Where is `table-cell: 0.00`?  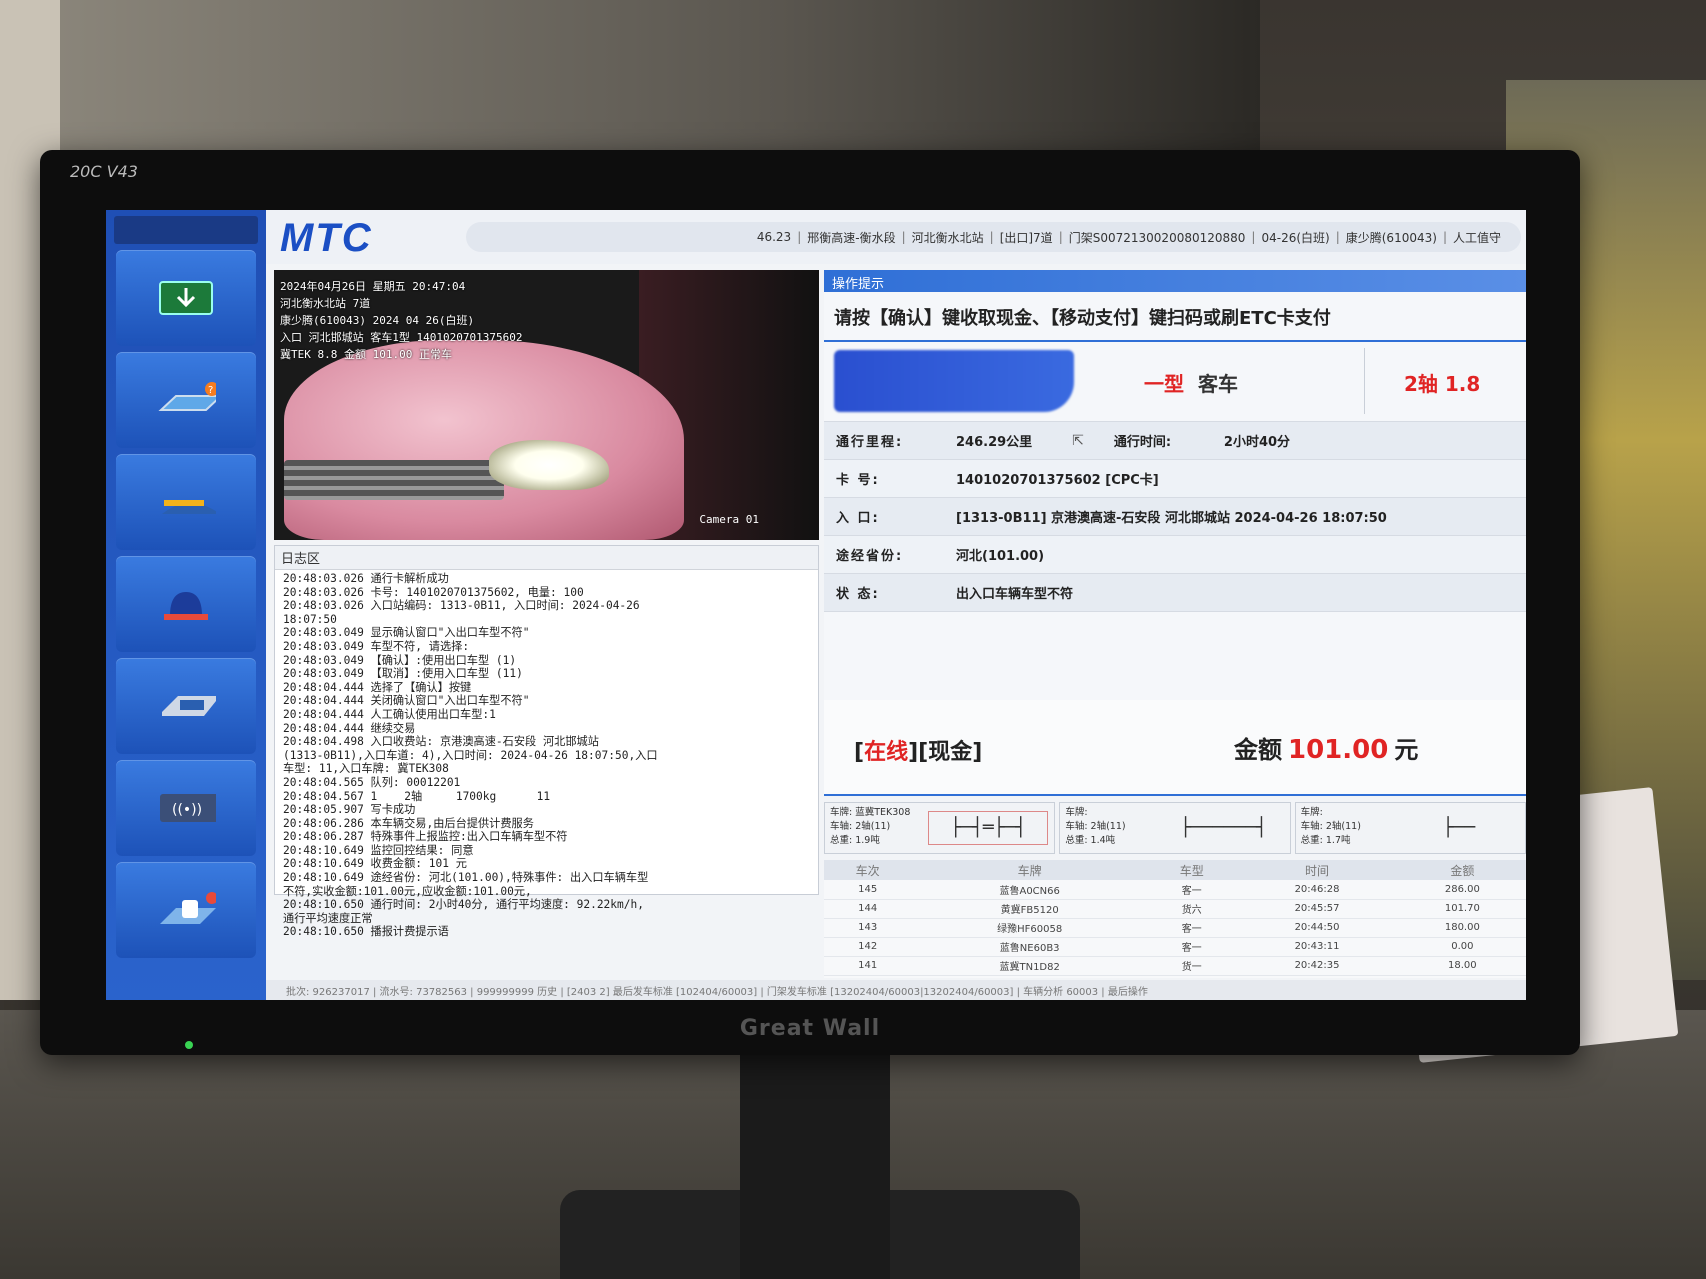
table-cell: 0.00 is located at coordinates (1462, 947).